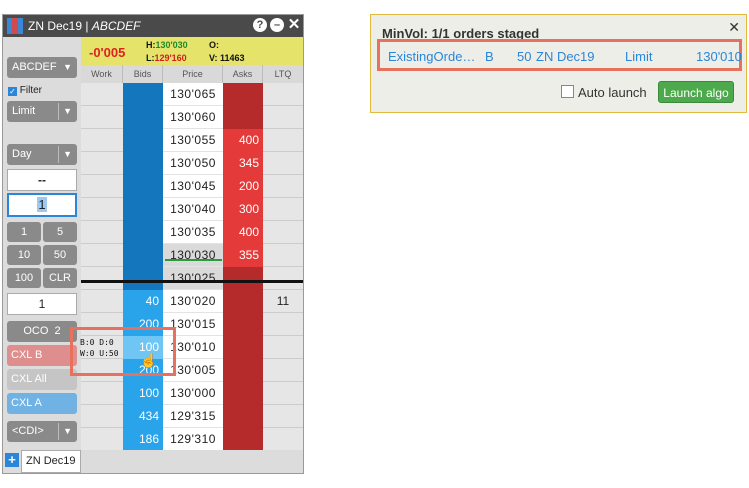 This screenshot has width=749, height=488. I want to click on order-type-dropdown: Limit ▼, so click(42, 111).